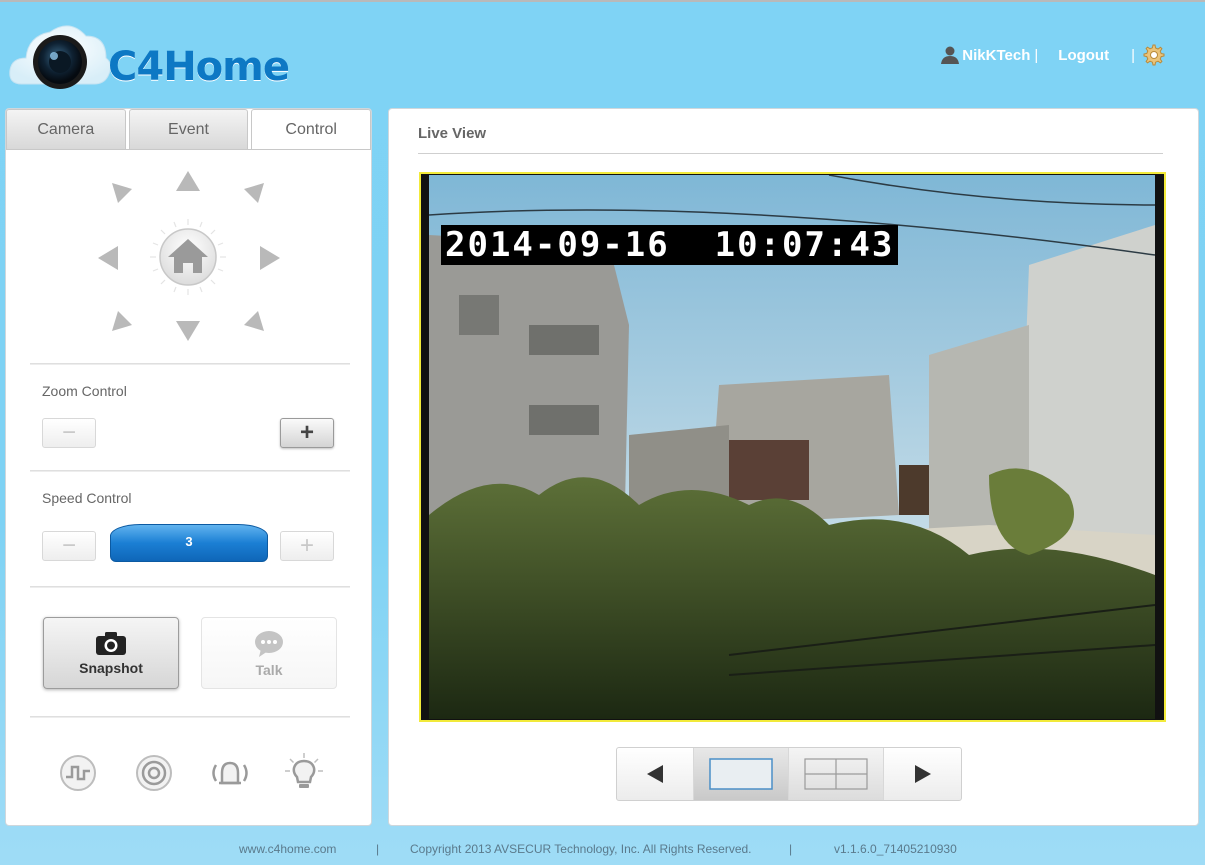 This screenshot has width=1205, height=865. Describe the element at coordinates (287, 849) in the screenshot. I see `footer-site-link: www.c4home.com` at that location.